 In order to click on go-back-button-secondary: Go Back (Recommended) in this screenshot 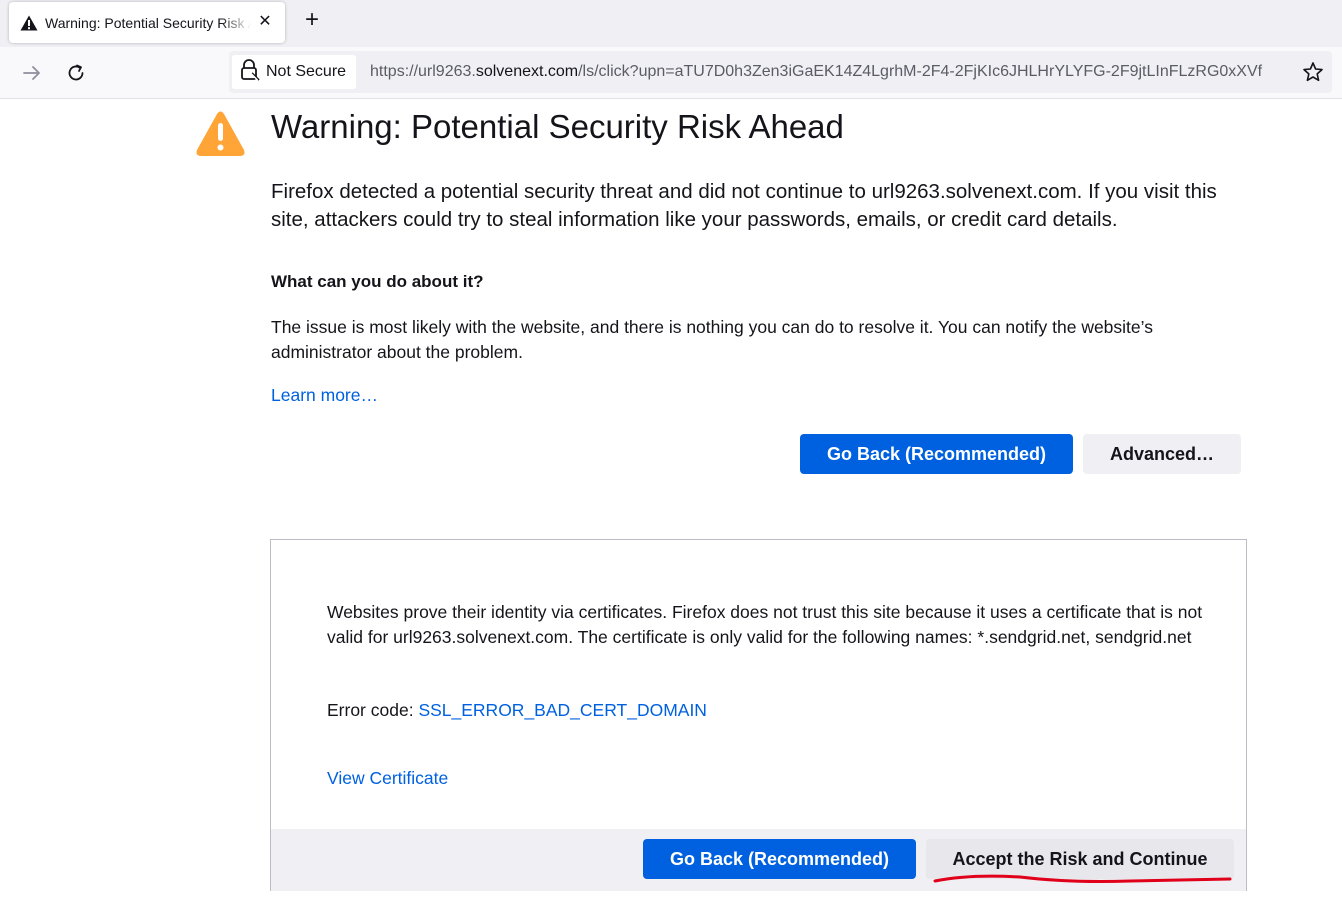, I will do `click(779, 859)`.